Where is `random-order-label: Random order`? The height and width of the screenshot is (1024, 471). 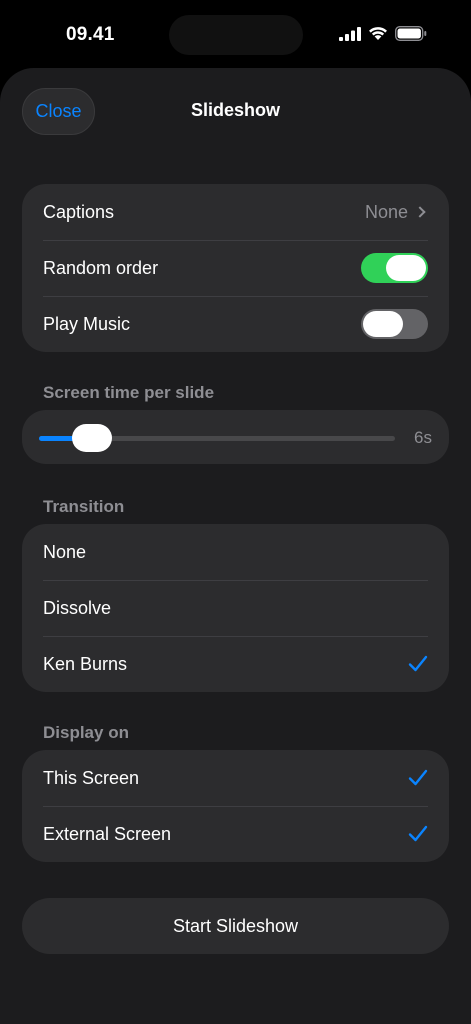 random-order-label: Random order is located at coordinates (101, 267).